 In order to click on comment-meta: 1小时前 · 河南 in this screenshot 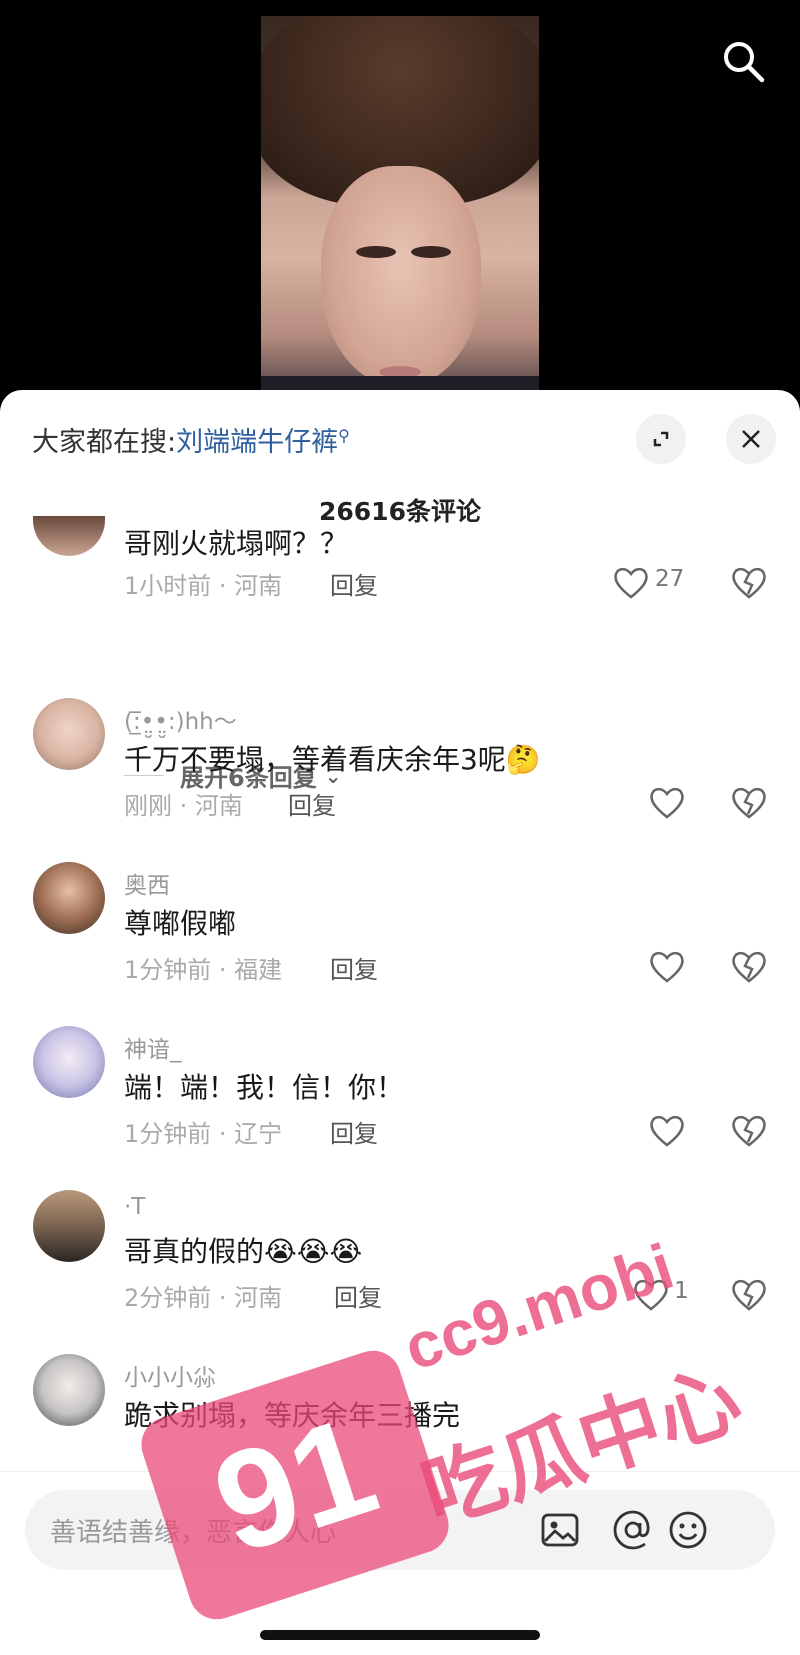, I will do `click(203, 586)`.